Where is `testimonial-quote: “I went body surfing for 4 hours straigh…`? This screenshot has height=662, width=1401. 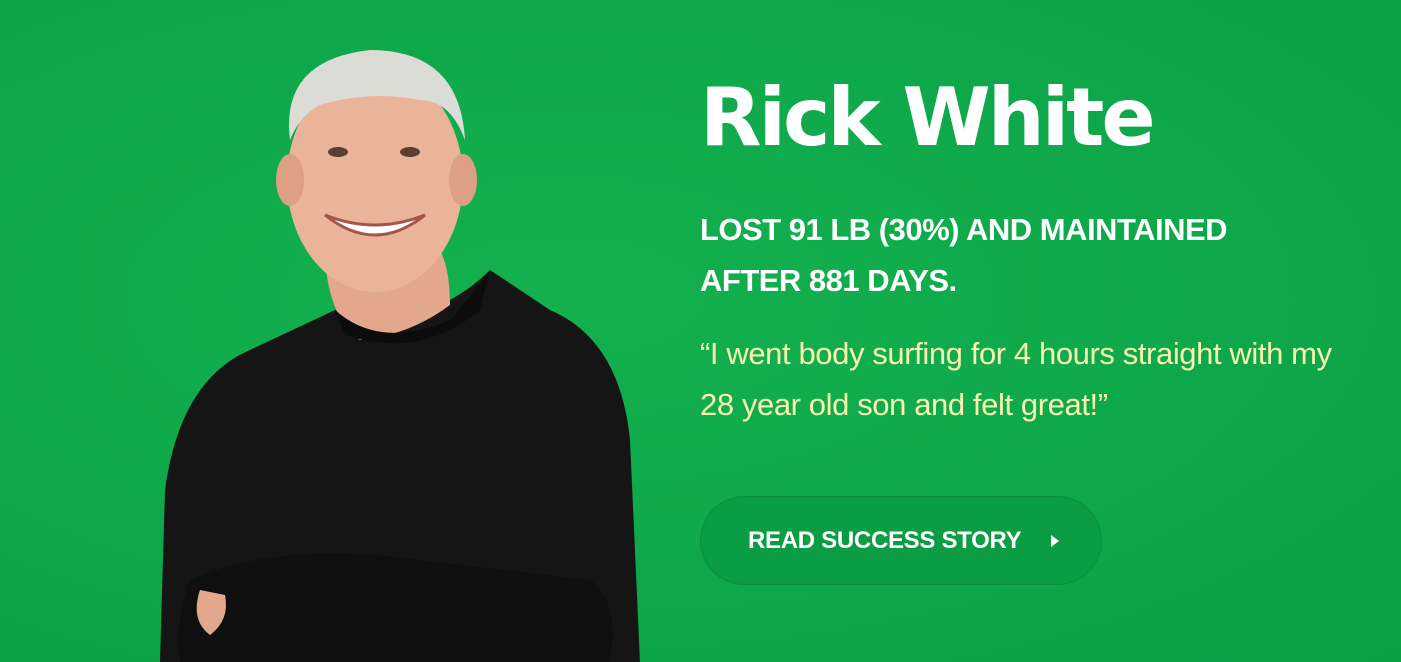
testimonial-quote: “I went body surfing for 4 hours straigh… is located at coordinates (1016, 379).